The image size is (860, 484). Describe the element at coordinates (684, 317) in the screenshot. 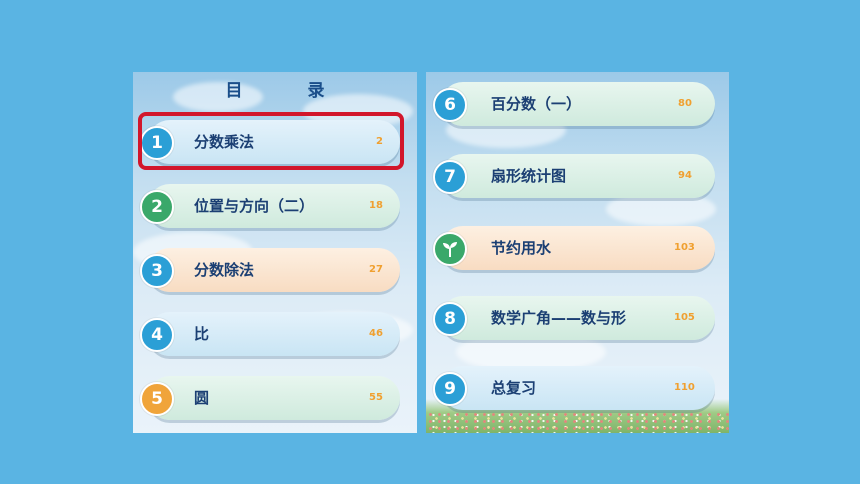

I see `page-number: 105` at that location.